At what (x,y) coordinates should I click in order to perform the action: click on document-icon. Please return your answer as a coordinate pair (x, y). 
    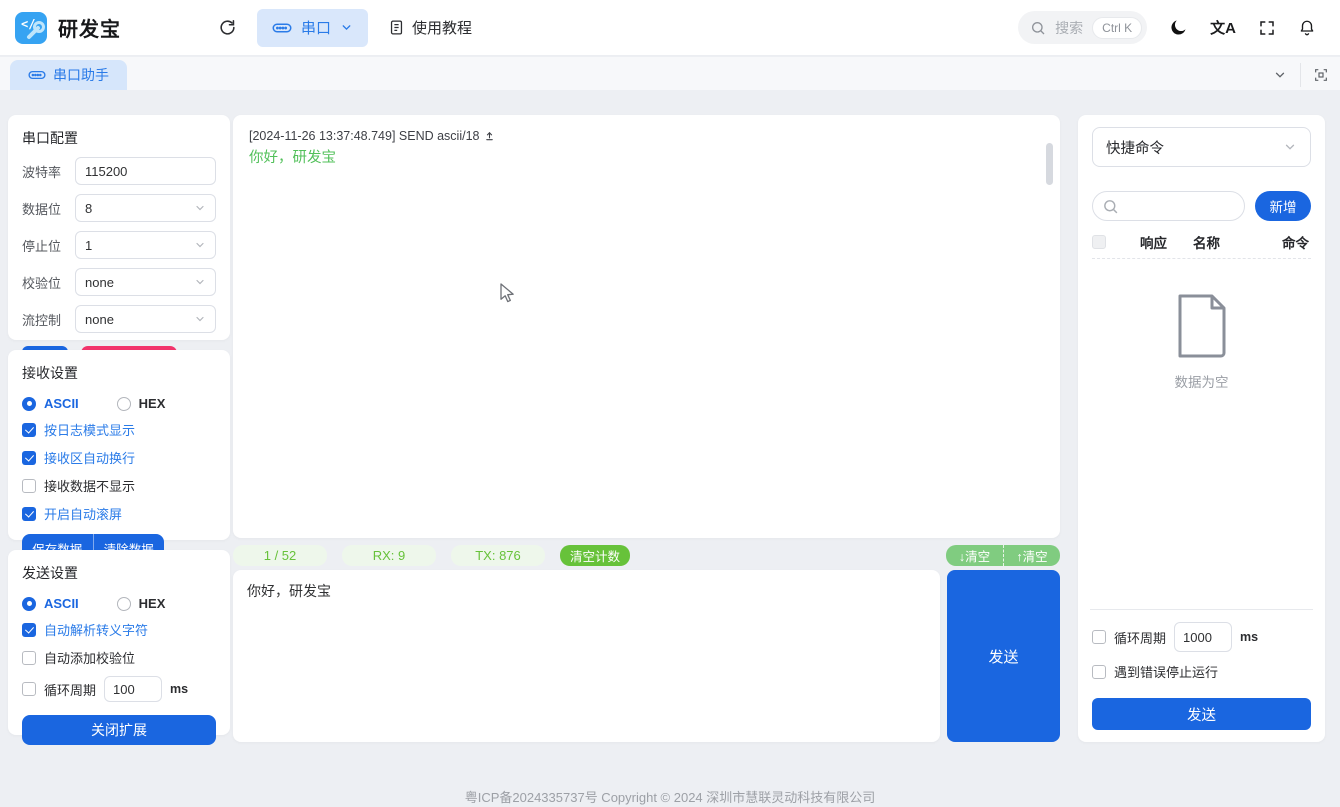
    Looking at the image, I should click on (396, 27).